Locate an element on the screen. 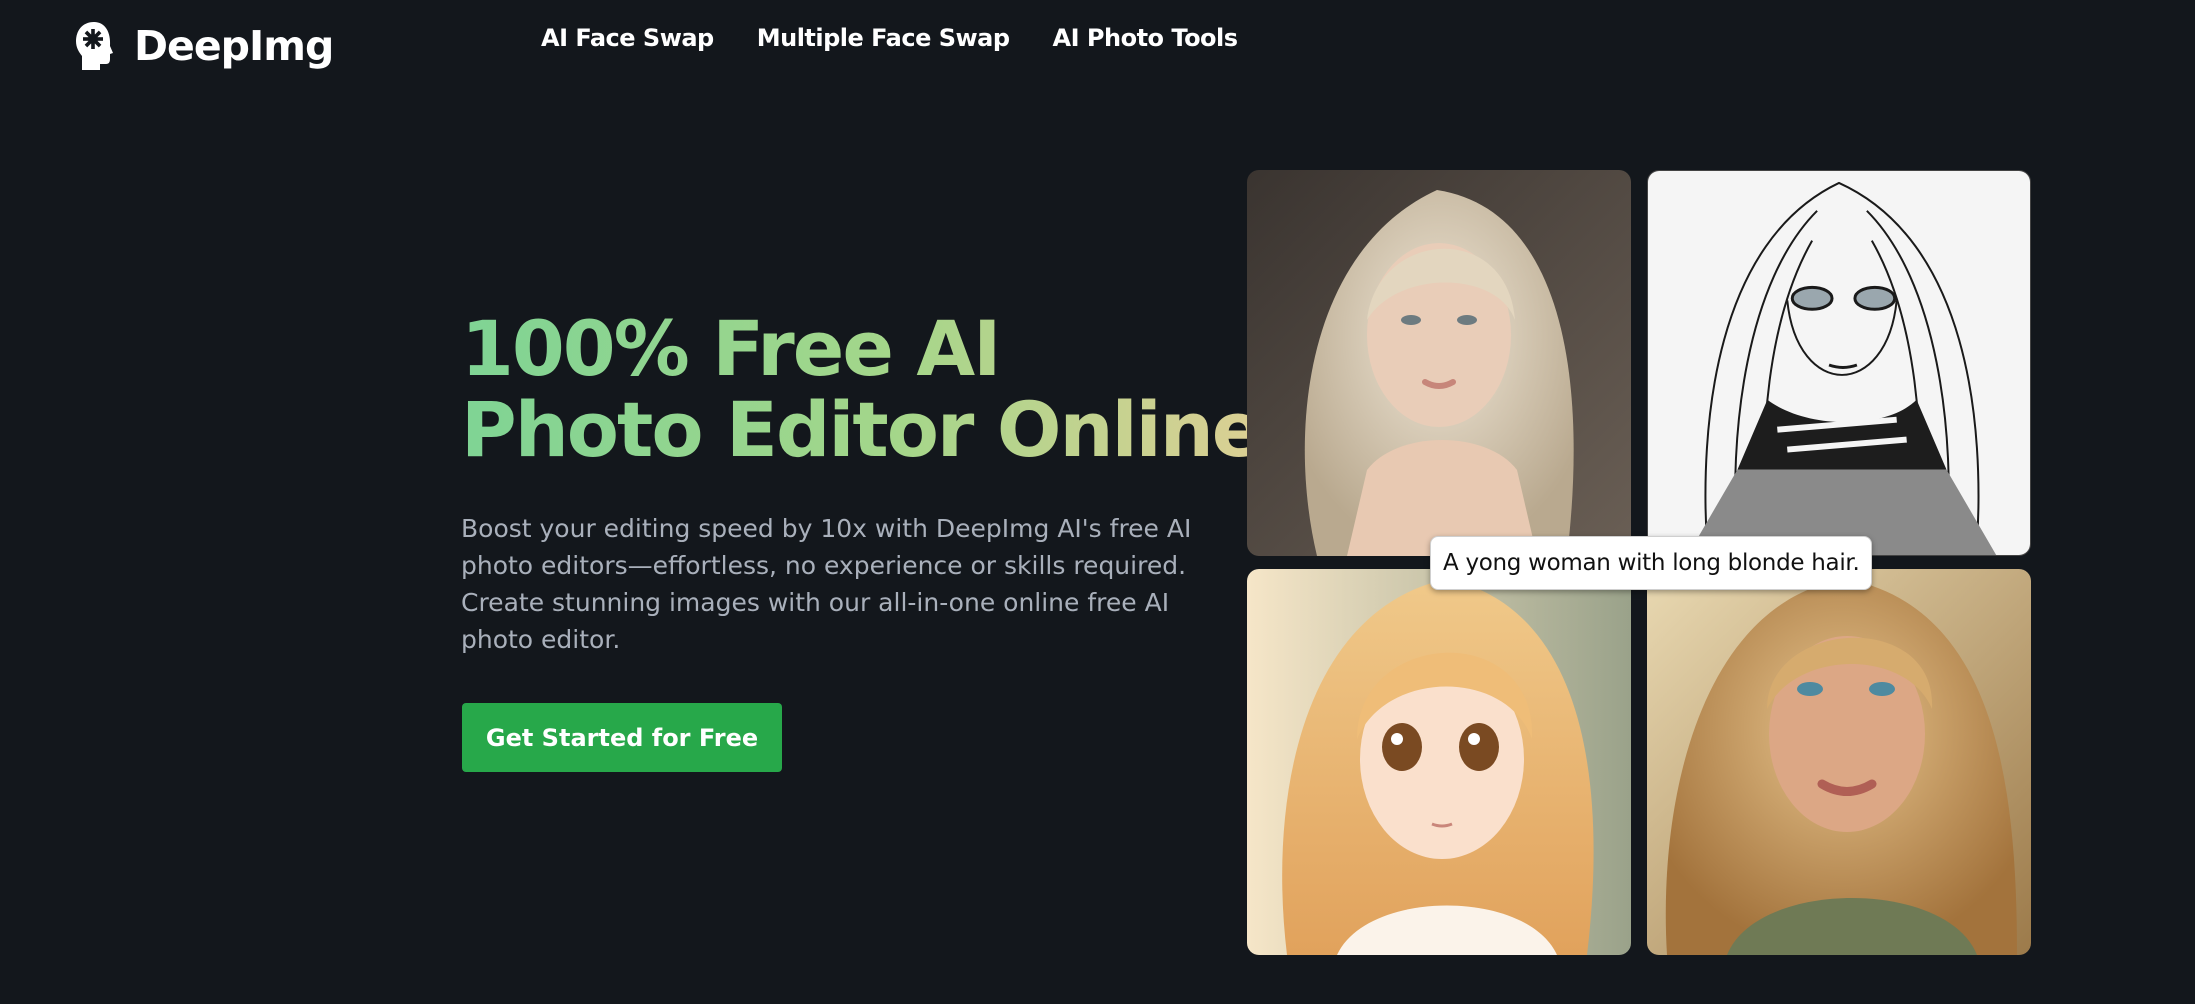 This screenshot has width=2195, height=1004. nav-ai-photo-tools: AI Photo Tools is located at coordinates (1146, 38).